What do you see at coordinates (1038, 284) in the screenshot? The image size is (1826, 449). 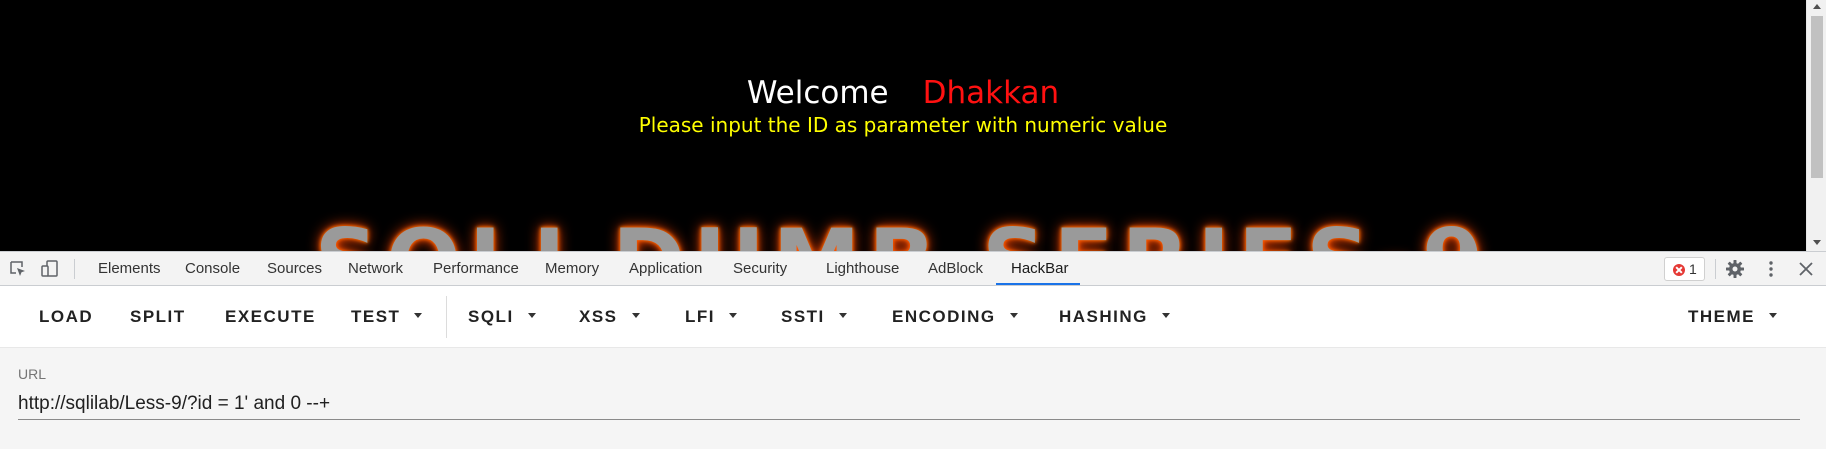 I see `active-tab-indicator` at bounding box center [1038, 284].